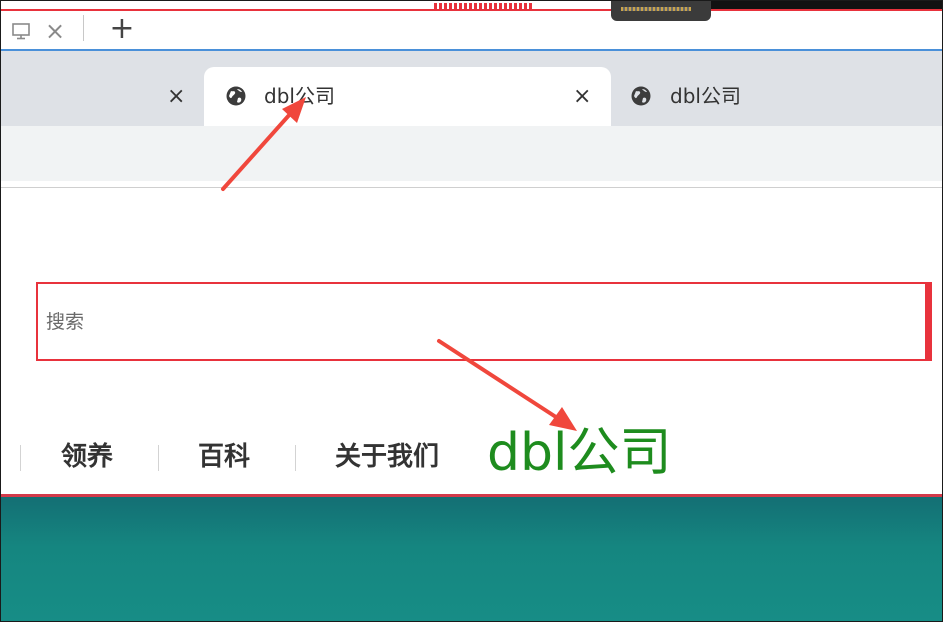 This screenshot has height=622, width=943. I want to click on nav-item-adopt: 领养, so click(87, 457).